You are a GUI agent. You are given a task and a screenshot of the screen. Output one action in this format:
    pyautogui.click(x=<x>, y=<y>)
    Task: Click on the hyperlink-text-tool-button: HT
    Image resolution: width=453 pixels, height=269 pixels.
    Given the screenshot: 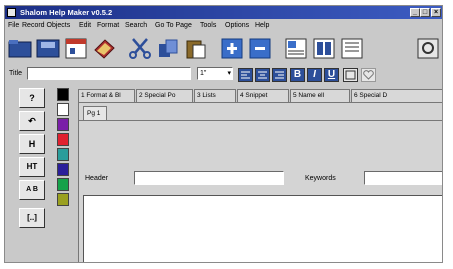 What is the action you would take?
    pyautogui.click(x=32, y=167)
    